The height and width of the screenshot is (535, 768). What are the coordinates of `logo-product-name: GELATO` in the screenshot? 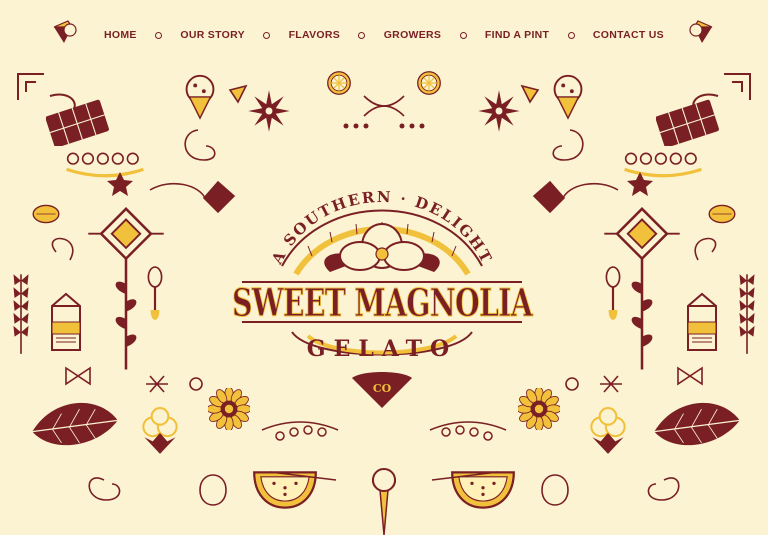 It's located at (382, 349).